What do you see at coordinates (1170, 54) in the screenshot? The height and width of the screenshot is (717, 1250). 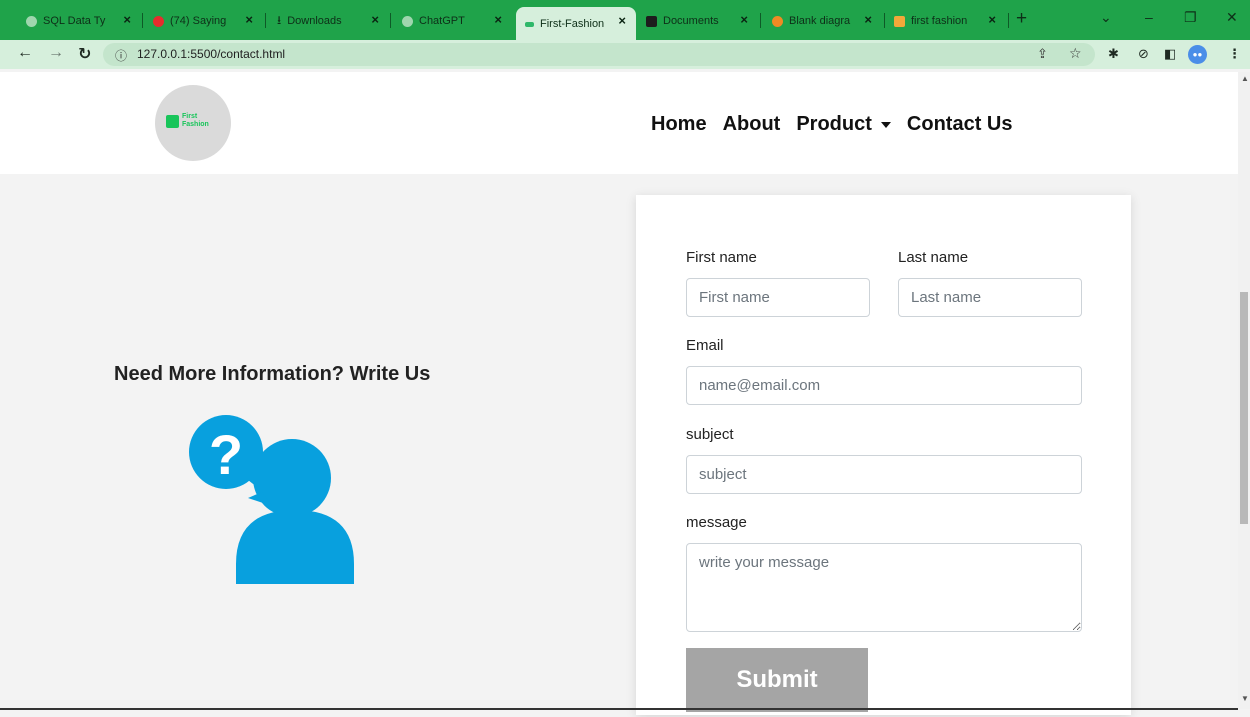 I see `side-panel-icon: ◧` at bounding box center [1170, 54].